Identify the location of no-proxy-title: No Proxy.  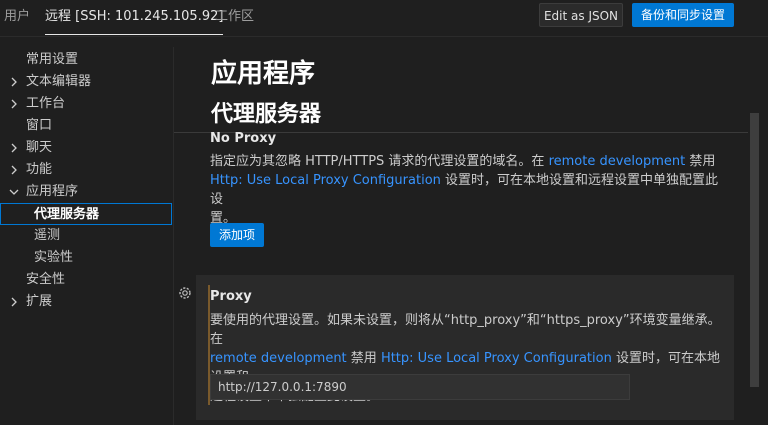
(243, 138).